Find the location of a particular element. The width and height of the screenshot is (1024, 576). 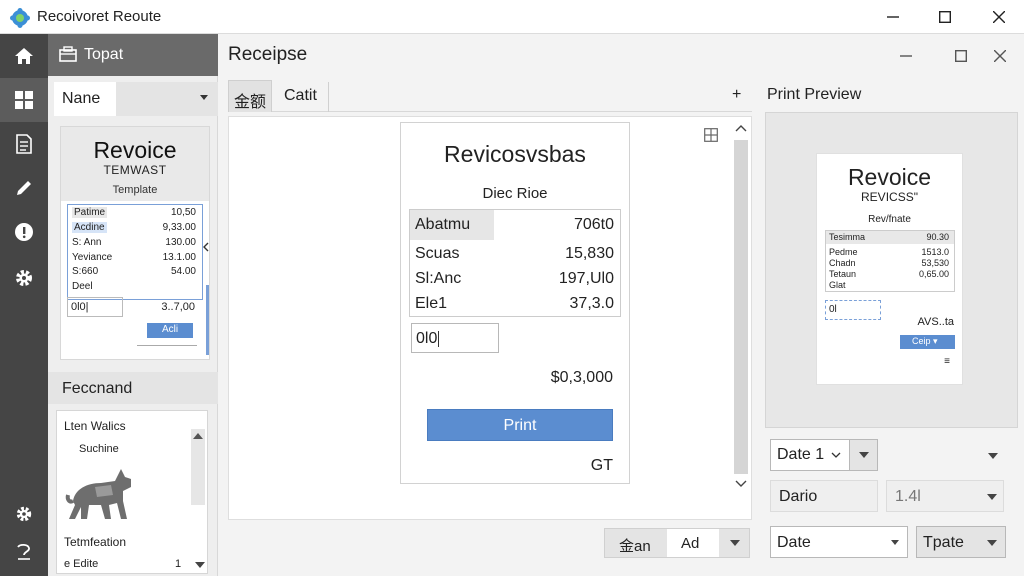

date-select: Date 1 is located at coordinates (824, 455).